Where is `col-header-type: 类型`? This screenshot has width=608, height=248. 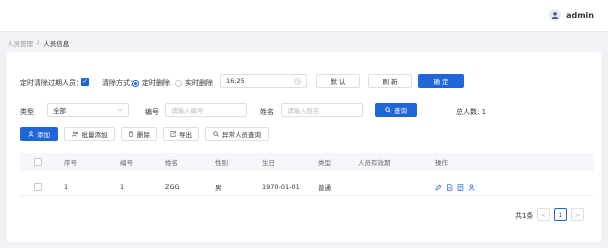
col-header-type: 类型 is located at coordinates (324, 163).